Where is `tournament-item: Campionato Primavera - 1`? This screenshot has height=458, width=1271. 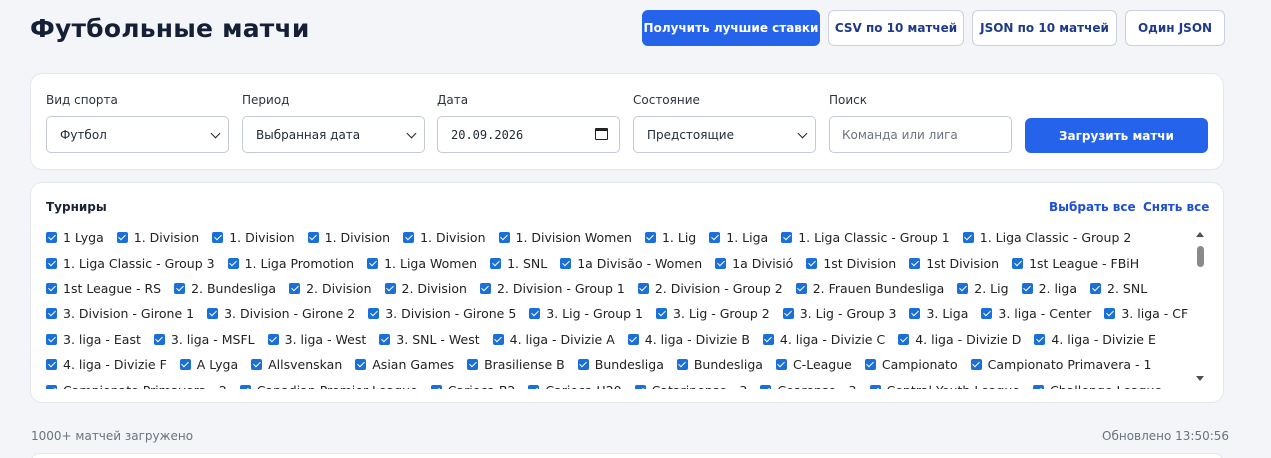 tournament-item: Campionato Primavera - 1 is located at coordinates (1060, 364).